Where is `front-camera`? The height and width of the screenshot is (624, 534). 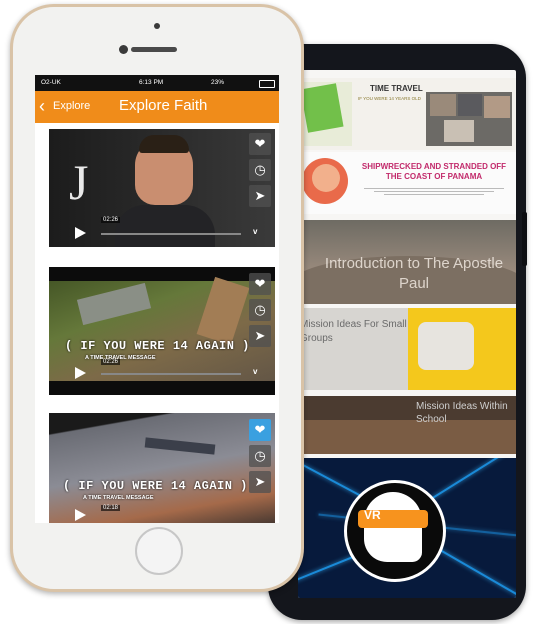
front-camera is located at coordinates (123, 49).